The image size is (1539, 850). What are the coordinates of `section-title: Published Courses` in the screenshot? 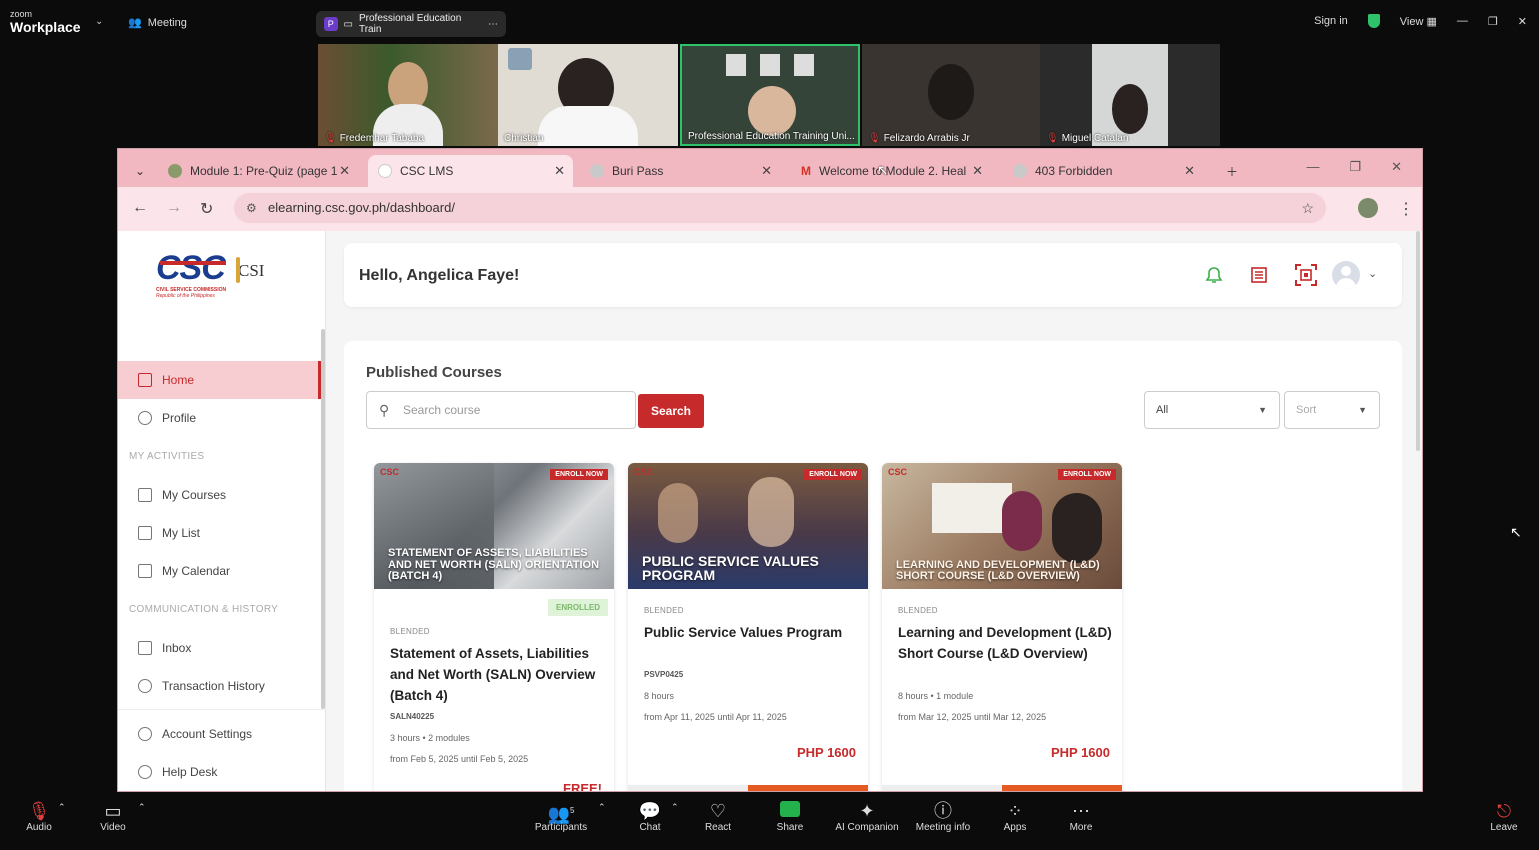 It's located at (434, 372).